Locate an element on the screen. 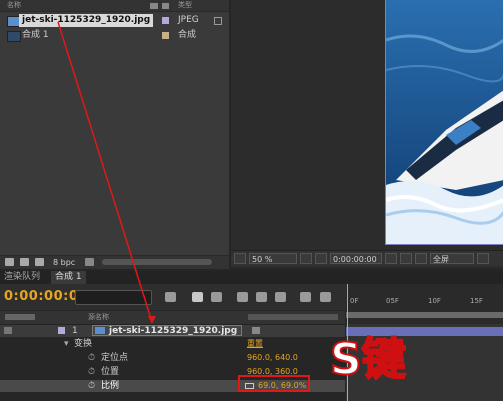 This screenshot has width=503, height=401. frame-blending-icon is located at coordinates (261, 297).